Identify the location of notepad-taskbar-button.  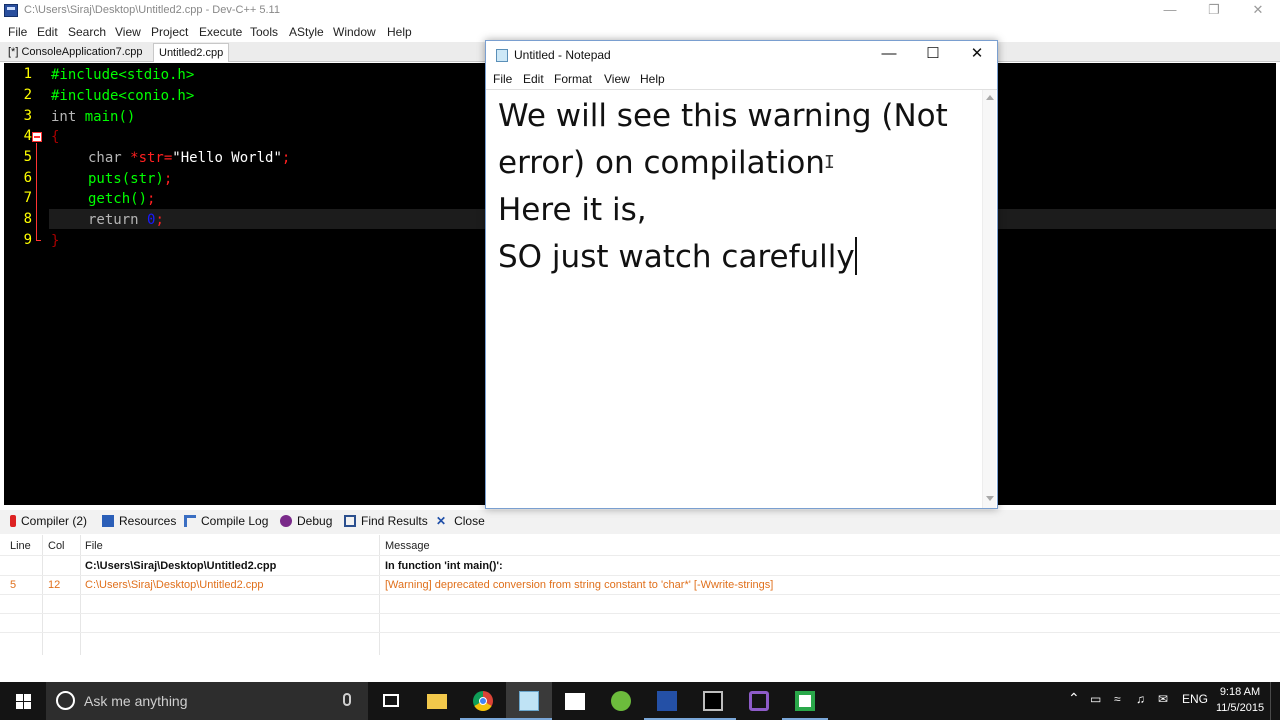
(529, 701).